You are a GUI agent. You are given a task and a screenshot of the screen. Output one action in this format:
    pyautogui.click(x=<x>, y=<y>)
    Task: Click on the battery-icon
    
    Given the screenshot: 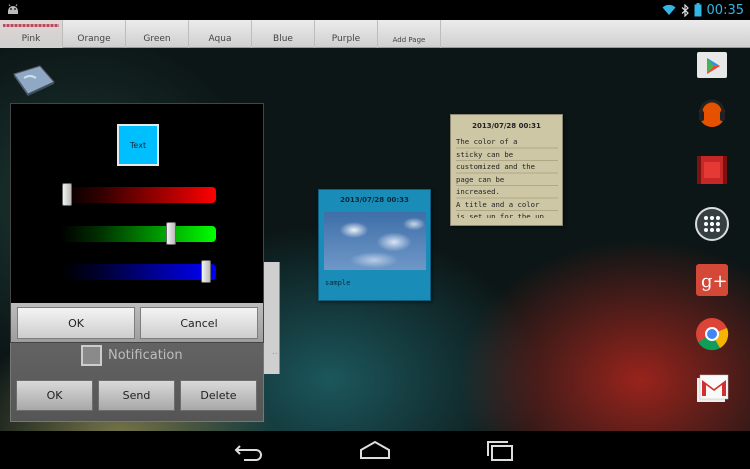 What is the action you would take?
    pyautogui.click(x=698, y=10)
    